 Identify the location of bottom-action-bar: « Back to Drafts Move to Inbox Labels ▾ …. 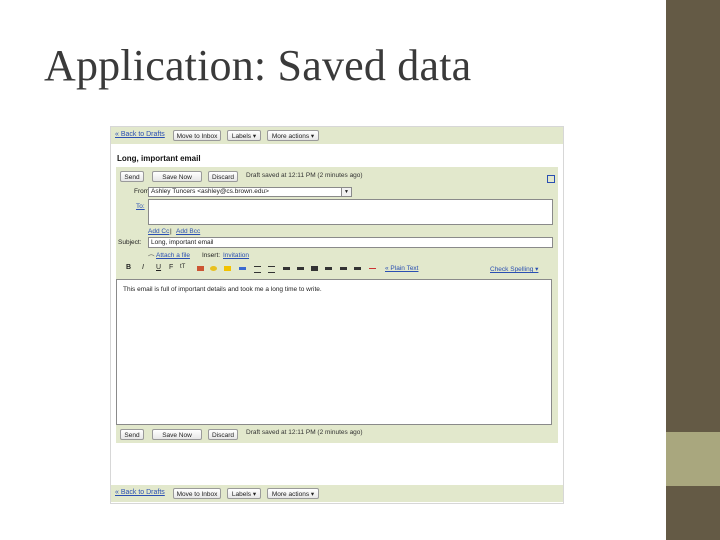
(337, 493).